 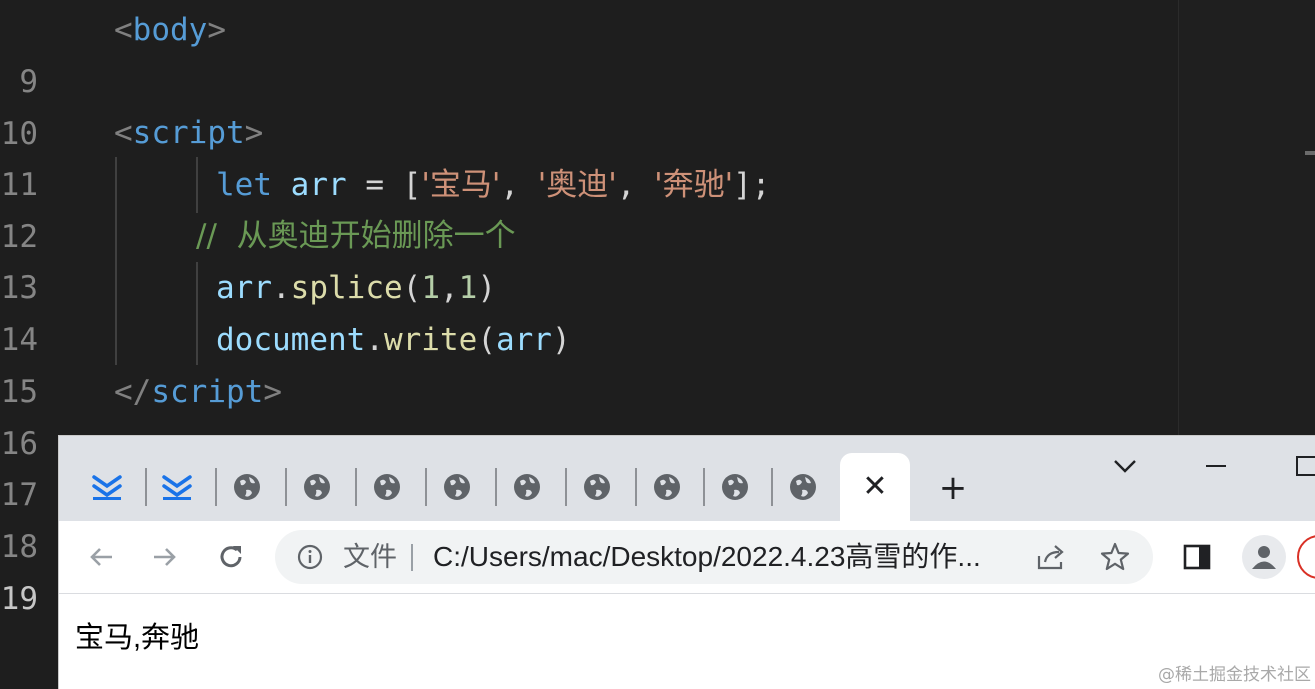 What do you see at coordinates (752, 185) in the screenshot?
I see `bracket: ];` at bounding box center [752, 185].